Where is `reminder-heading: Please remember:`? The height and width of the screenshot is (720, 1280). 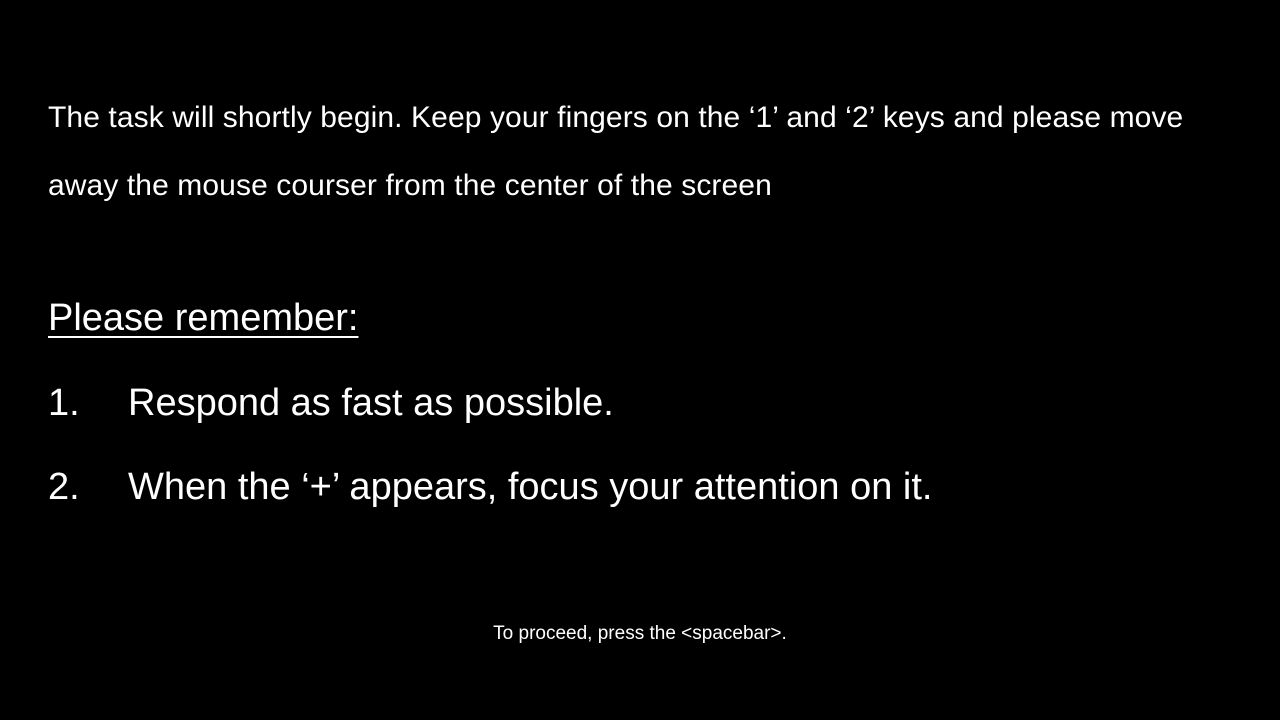
reminder-heading: Please remember: is located at coordinates (203, 318).